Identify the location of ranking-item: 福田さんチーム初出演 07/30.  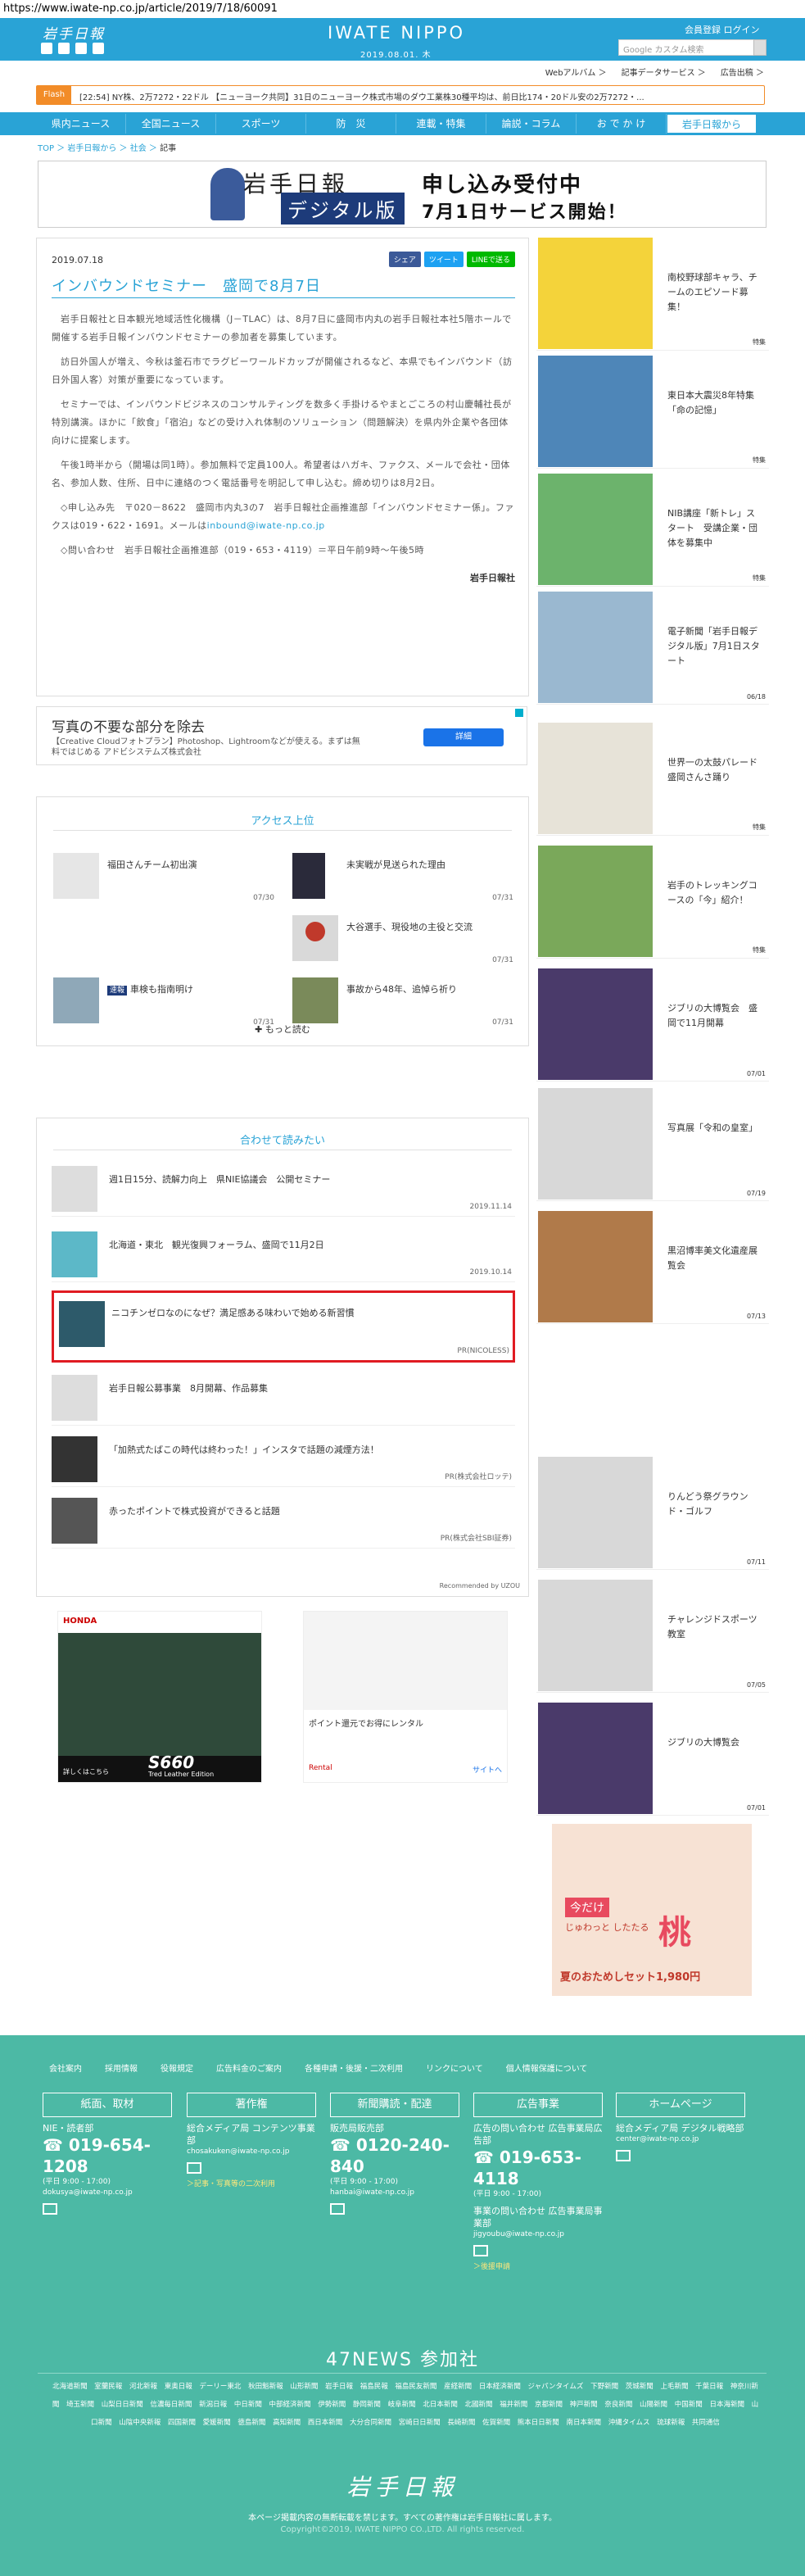
(163, 877).